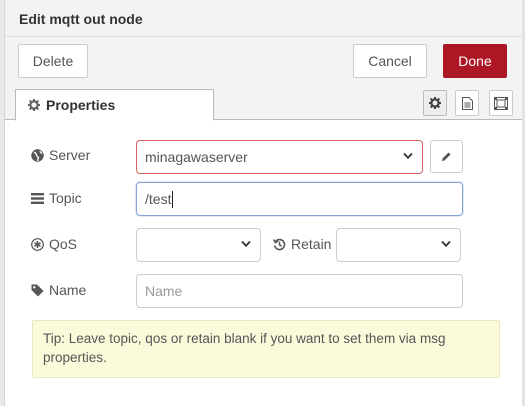  What do you see at coordinates (63, 244) in the screenshot?
I see `qos-label: QoS` at bounding box center [63, 244].